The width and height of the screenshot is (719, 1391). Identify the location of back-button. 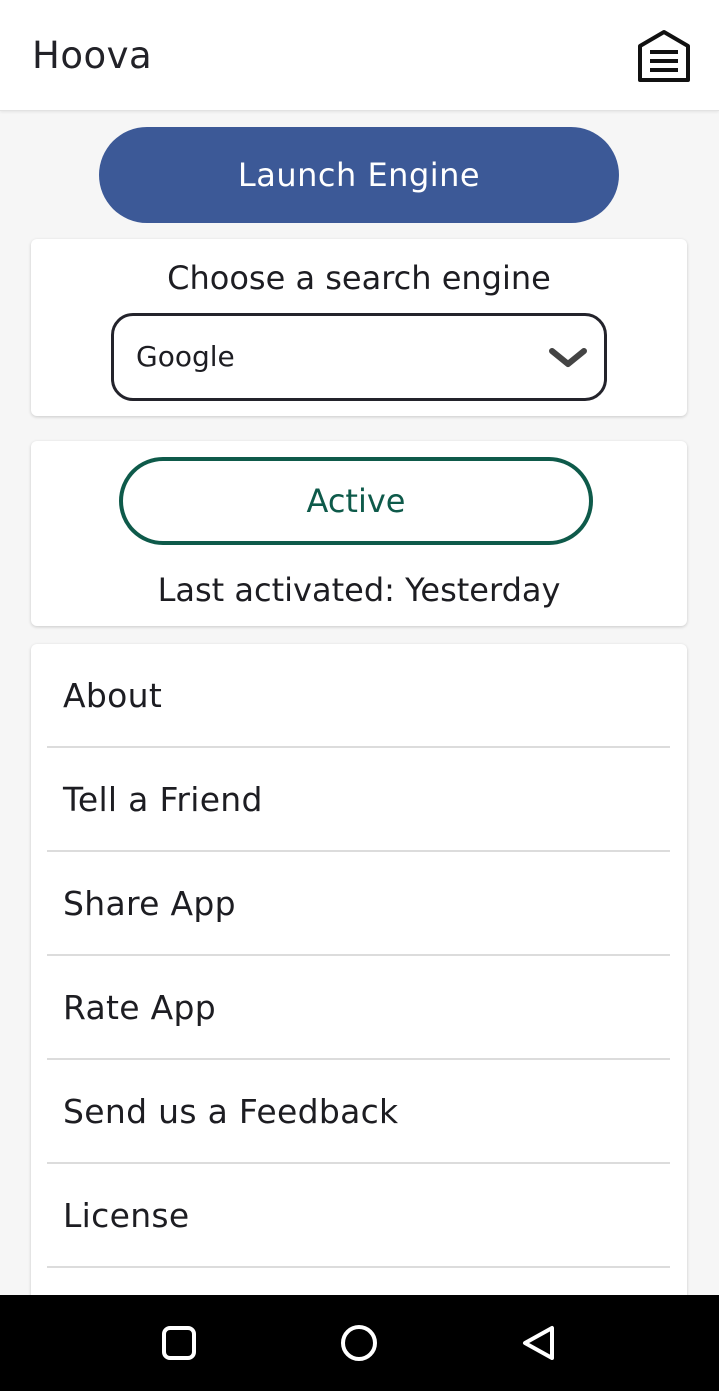
(539, 1343).